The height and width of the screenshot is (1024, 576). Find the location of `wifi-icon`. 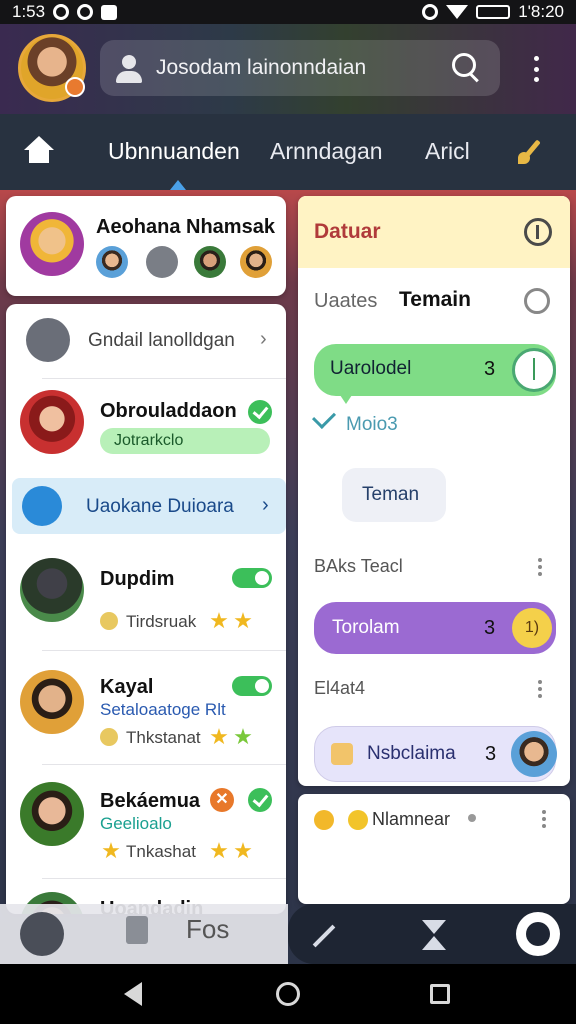

wifi-icon is located at coordinates (457, 12).